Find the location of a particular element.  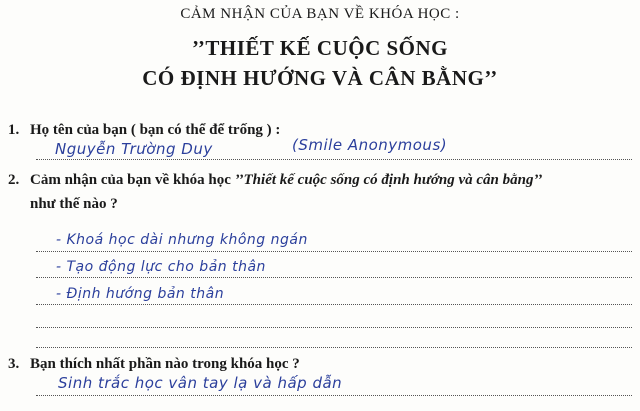

question-2-text: Cảm nhận của bạn về khóa học is located at coordinates (132, 180).